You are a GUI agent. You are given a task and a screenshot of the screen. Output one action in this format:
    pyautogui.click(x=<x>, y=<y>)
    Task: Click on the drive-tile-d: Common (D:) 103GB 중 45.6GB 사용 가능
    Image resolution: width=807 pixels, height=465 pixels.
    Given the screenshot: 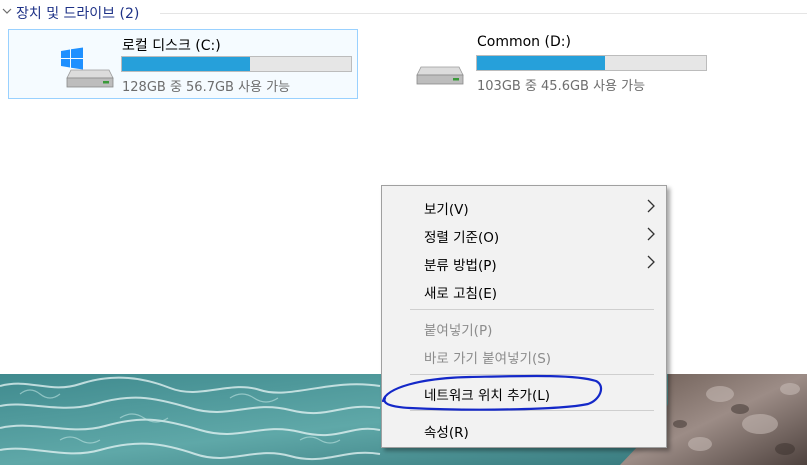 What is the action you would take?
    pyautogui.click(x=538, y=64)
    